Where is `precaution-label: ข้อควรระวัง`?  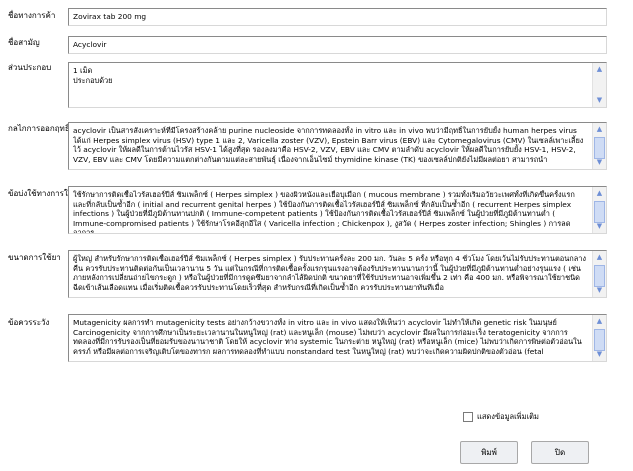 precaution-label: ข้อควรระวัง is located at coordinates (29, 322).